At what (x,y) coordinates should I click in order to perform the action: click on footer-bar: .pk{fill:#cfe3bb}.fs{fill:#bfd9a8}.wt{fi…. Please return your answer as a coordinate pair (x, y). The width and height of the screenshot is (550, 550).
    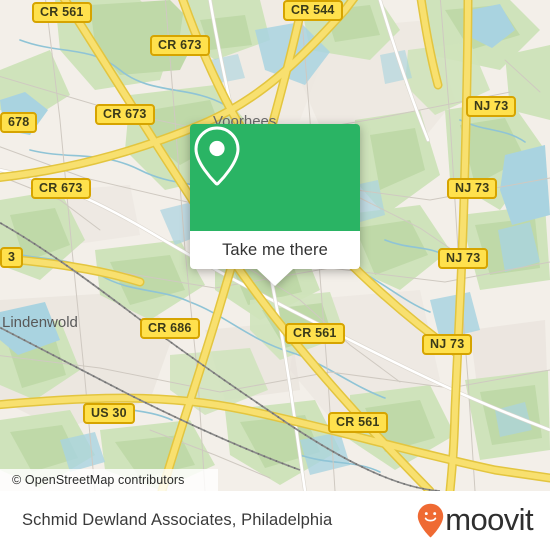
    Looking at the image, I should click on (275, 520).